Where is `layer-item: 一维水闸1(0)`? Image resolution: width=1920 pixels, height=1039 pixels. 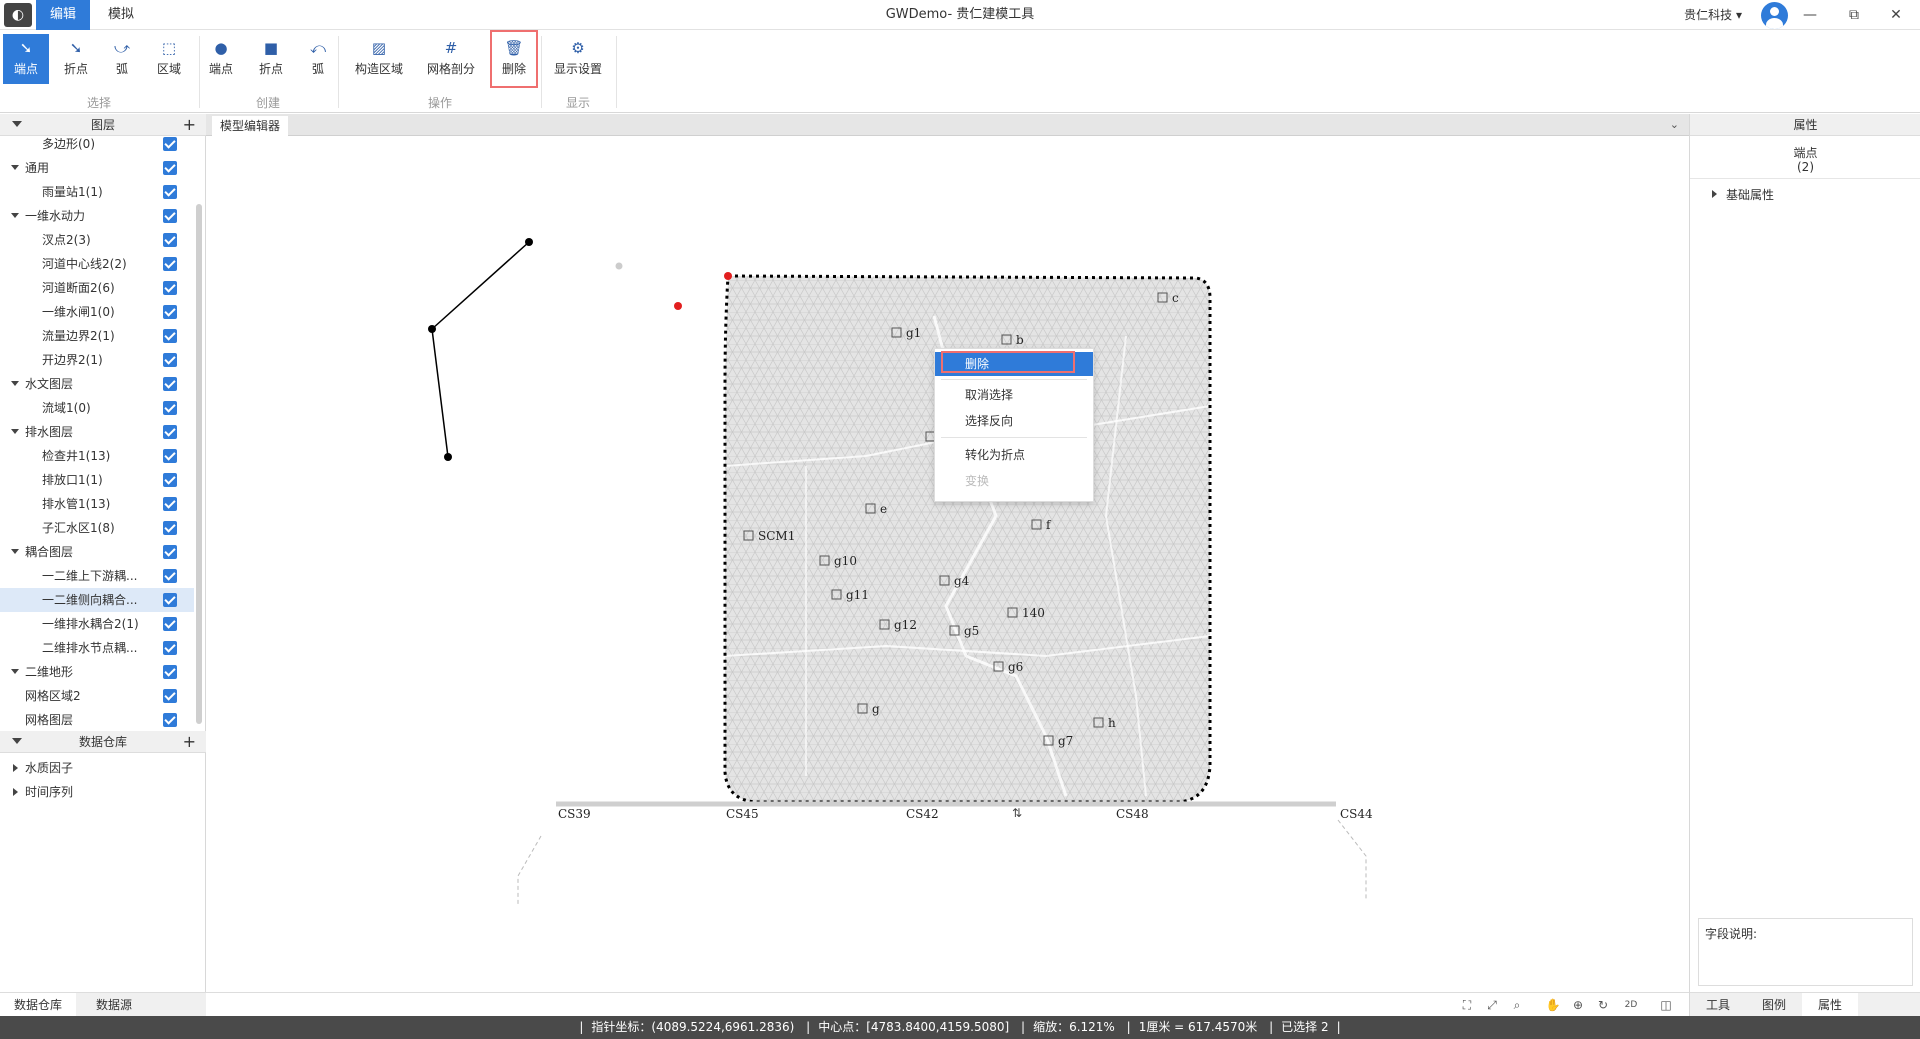
layer-item: 一维水闸1(0) is located at coordinates (97, 312).